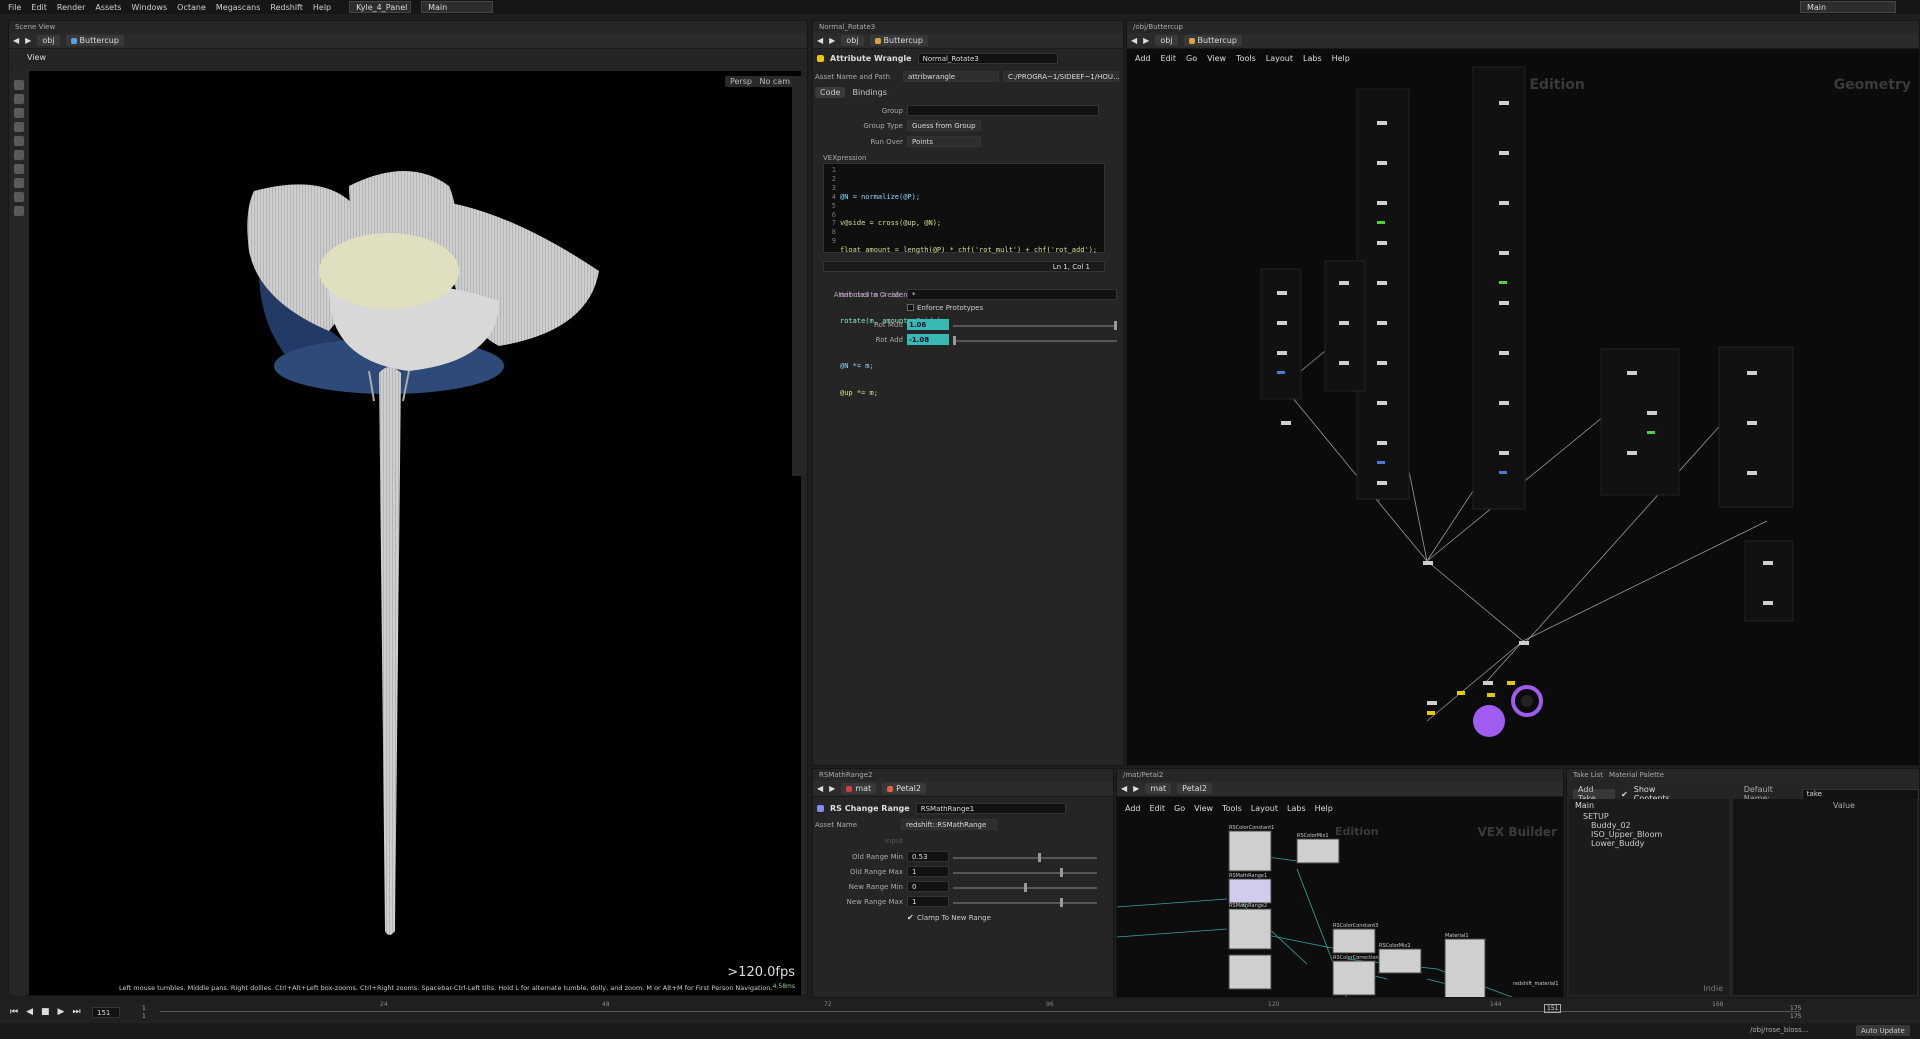  Describe the element at coordinates (987, 58) in the screenshot. I see `node-name-field: Normal_Rotate3` at that location.